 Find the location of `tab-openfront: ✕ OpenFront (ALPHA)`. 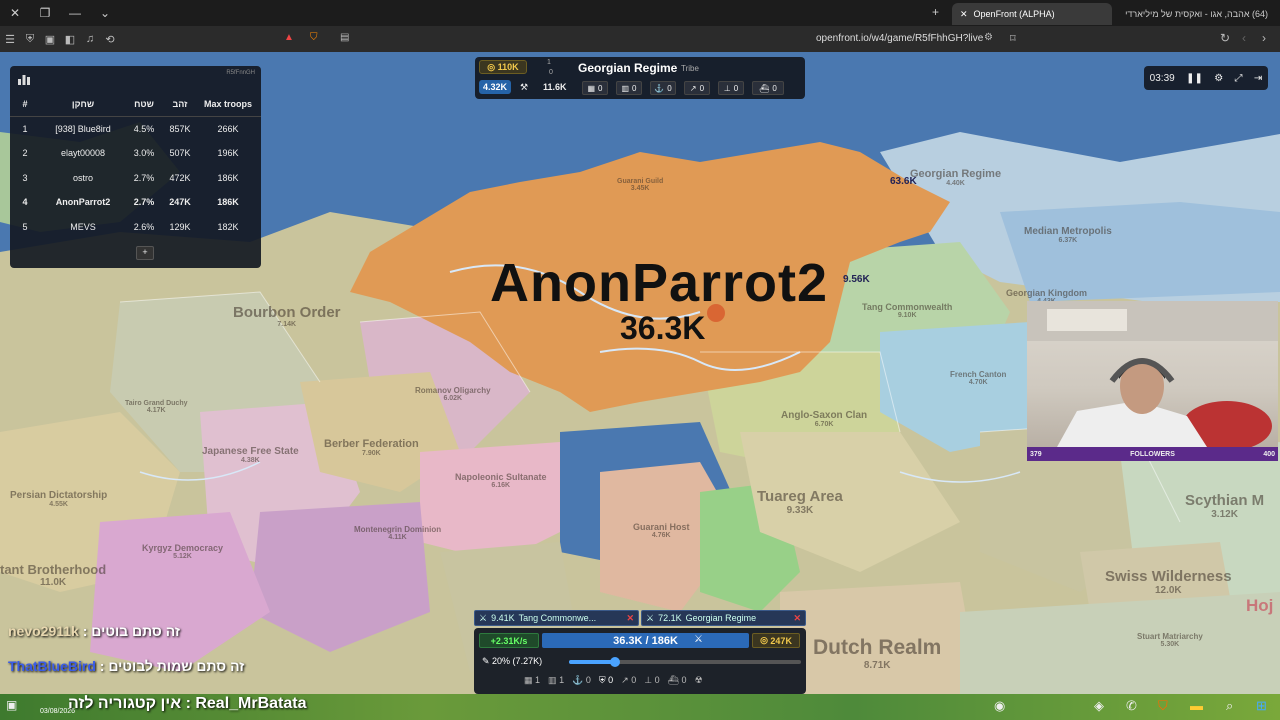

tab-openfront: ✕ OpenFront (ALPHA) is located at coordinates (1032, 14).